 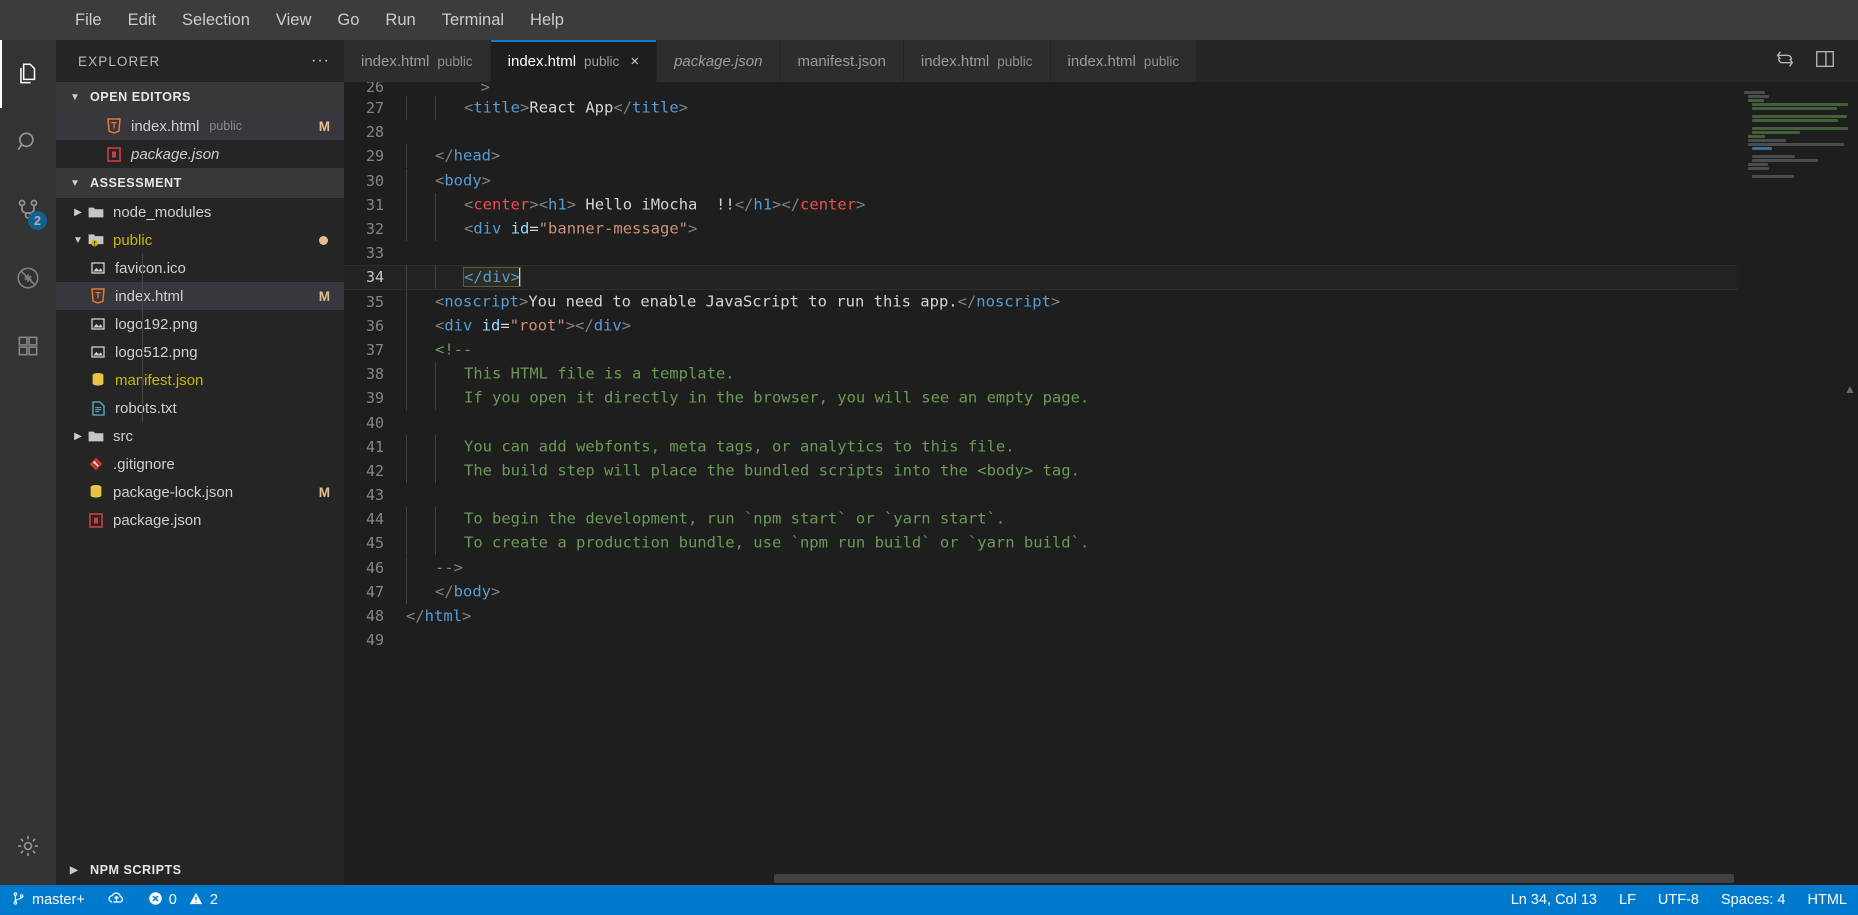 I want to click on code-line: 40, so click(x=1041, y=422).